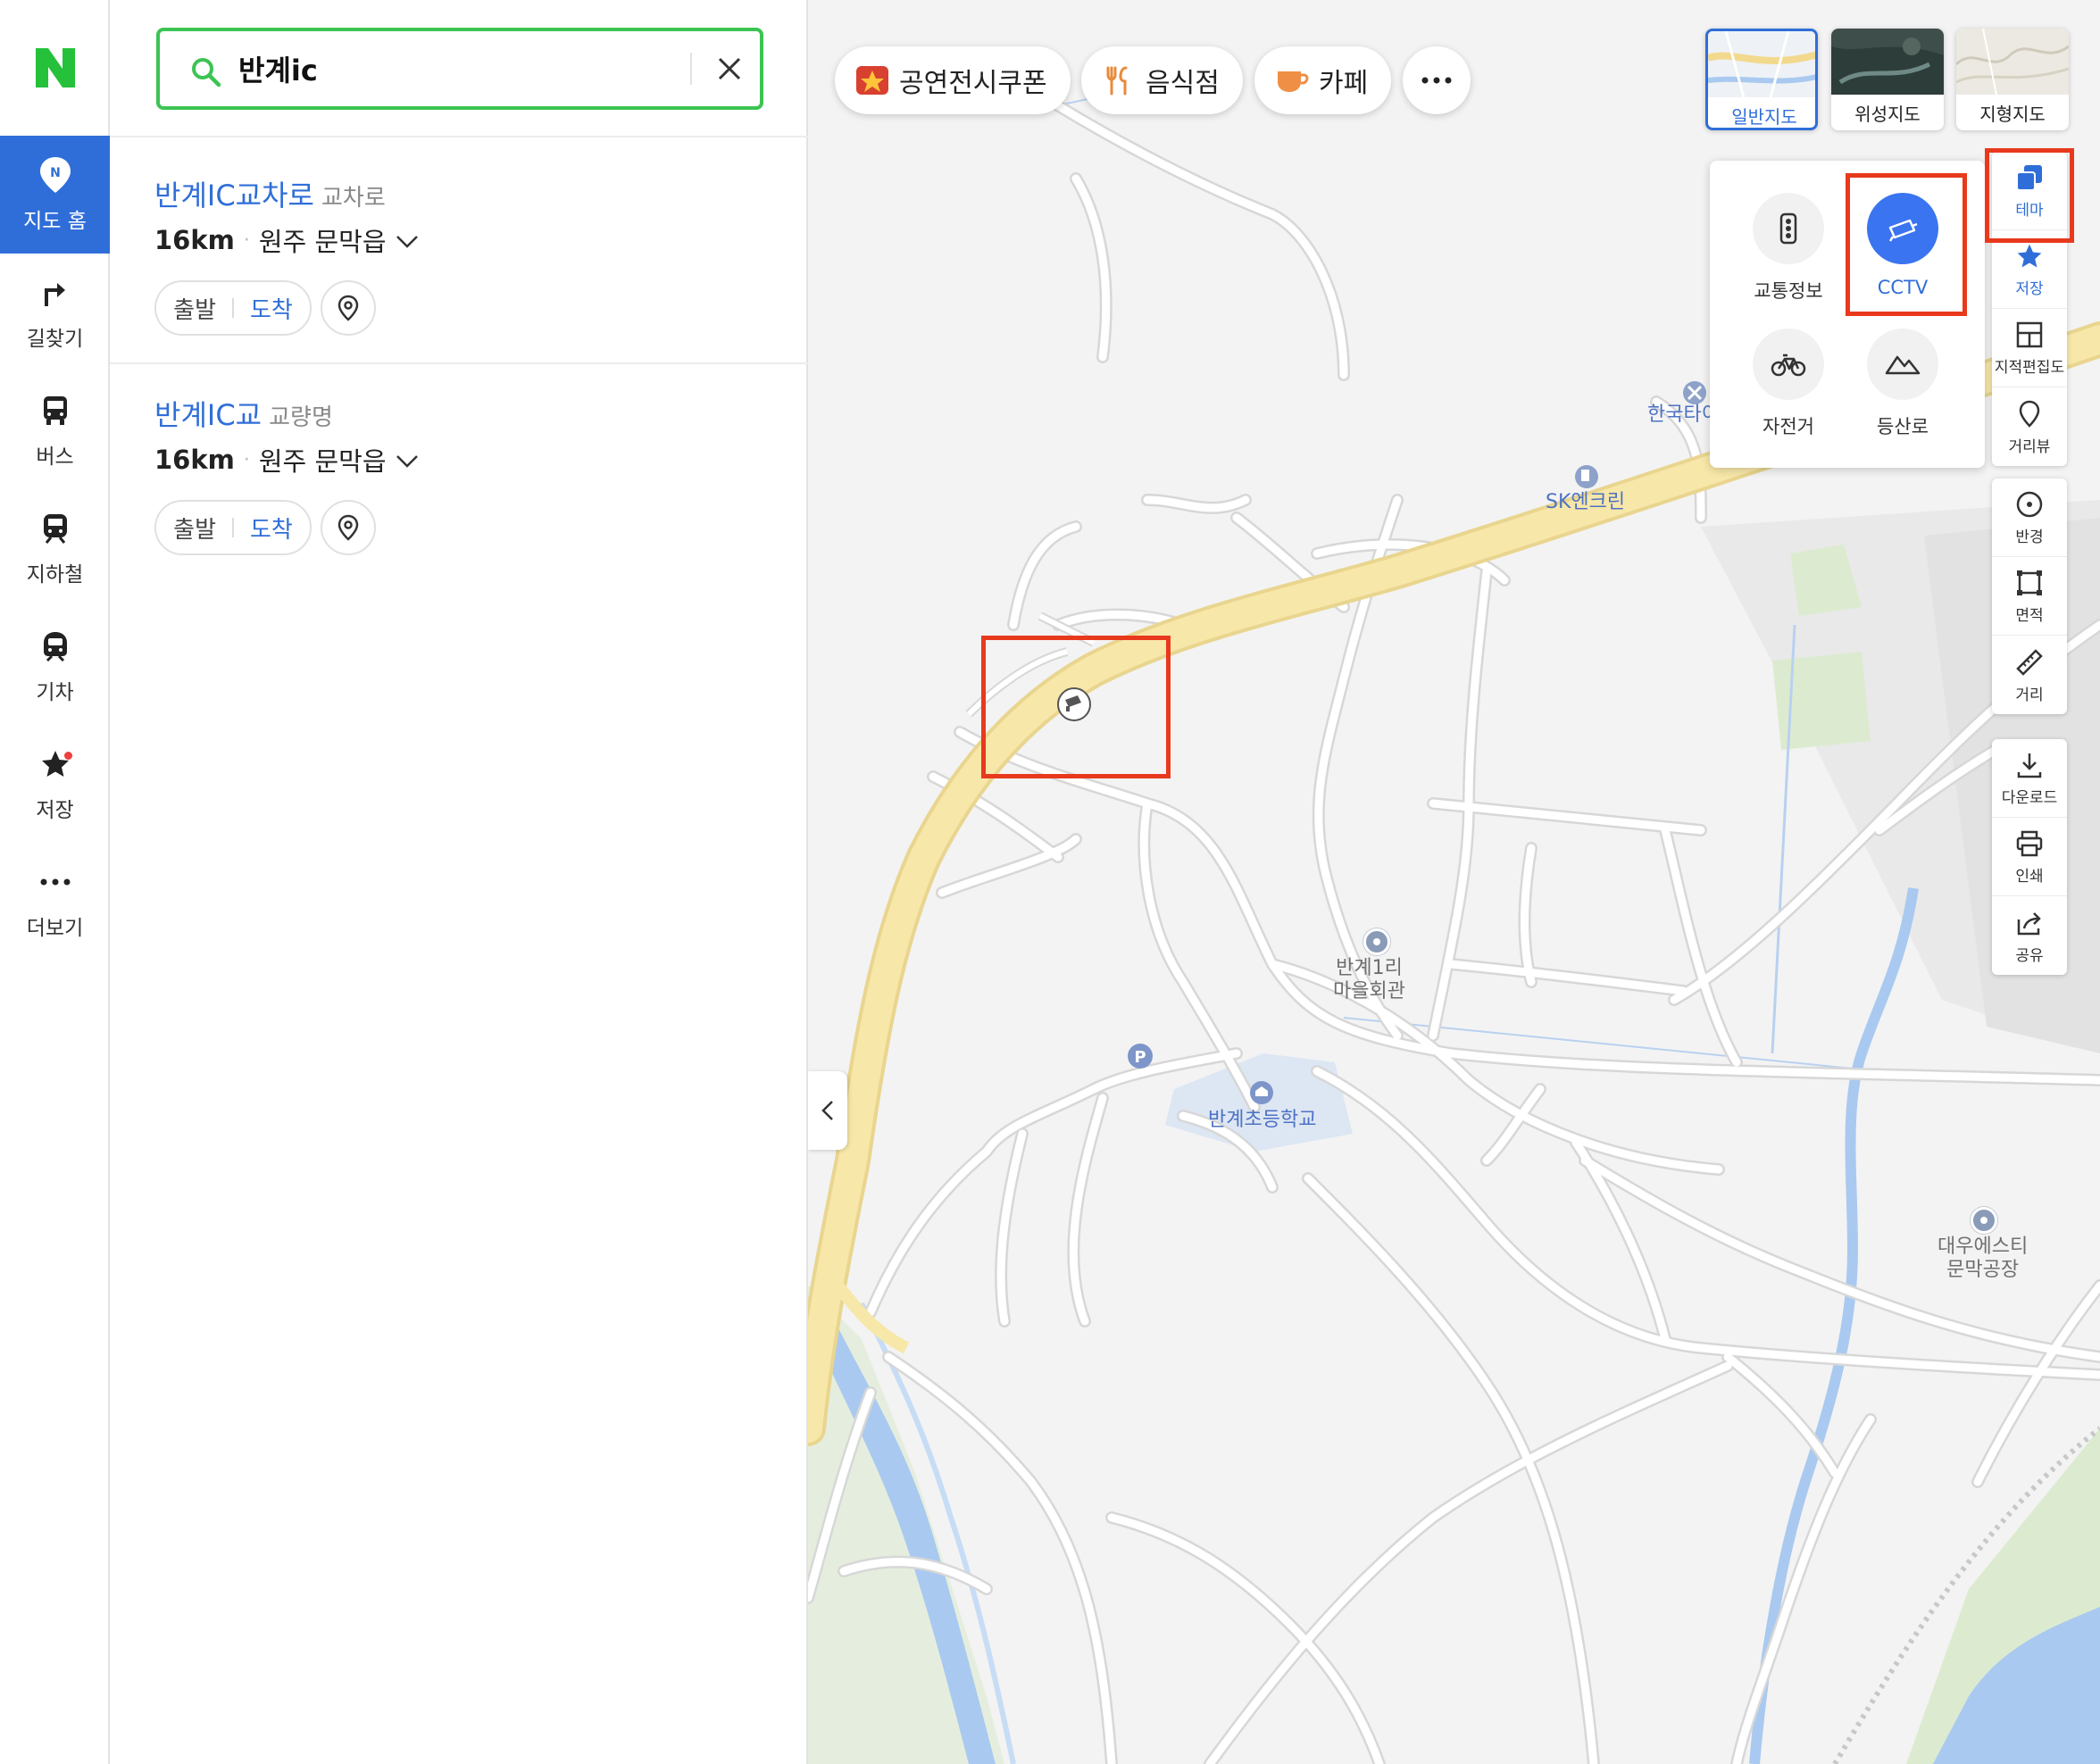  Describe the element at coordinates (2030, 765) in the screenshot. I see `download-icon` at that location.